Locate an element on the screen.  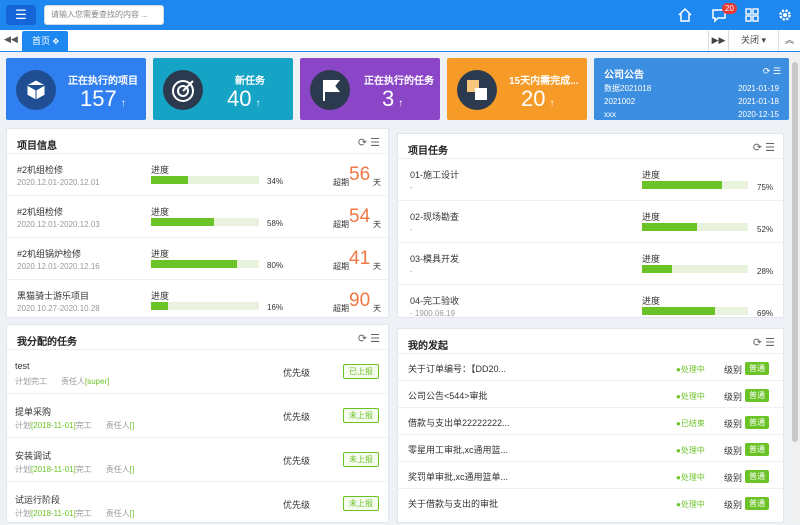
progress-label: 进度 is located at coordinates (160, 212).